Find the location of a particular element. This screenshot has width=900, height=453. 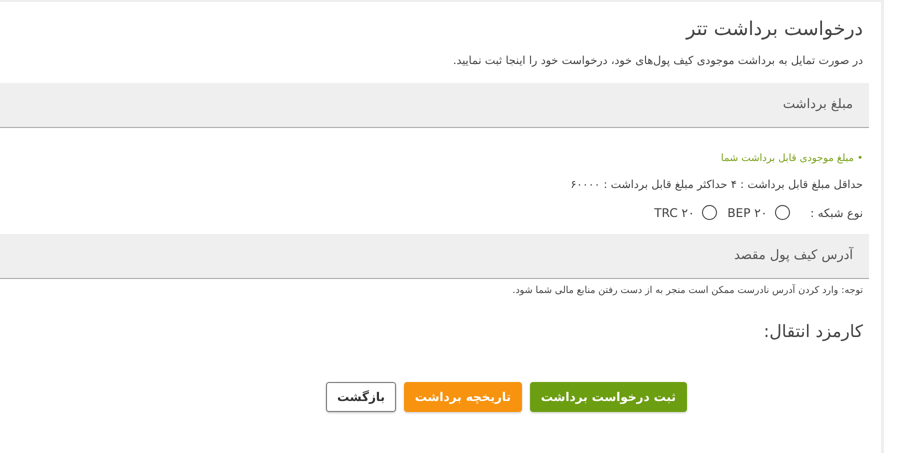

page-title: درخواست برداشت تتر is located at coordinates (774, 29).